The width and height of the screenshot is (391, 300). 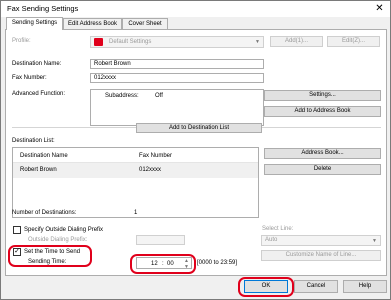 What do you see at coordinates (217, 263) in the screenshot?
I see `sending-time-range: [0000 to 23:59]` at bounding box center [217, 263].